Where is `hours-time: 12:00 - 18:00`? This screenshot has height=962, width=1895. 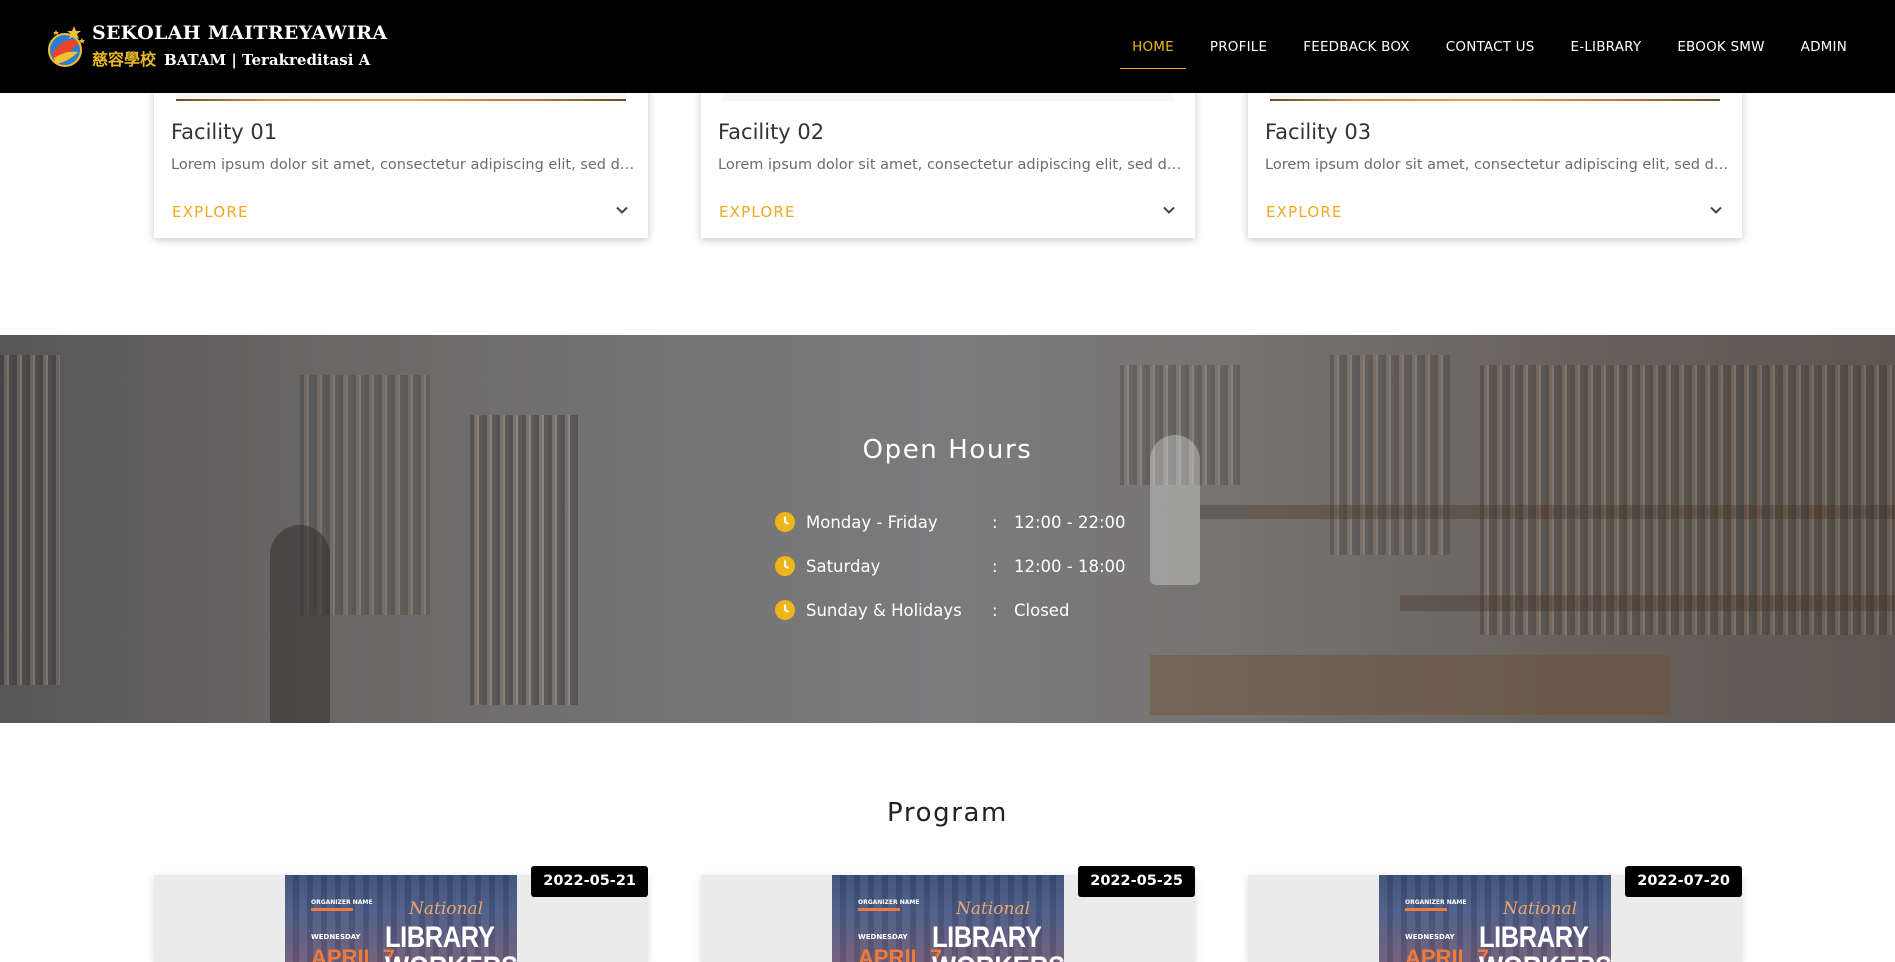 hours-time: 12:00 - 18:00 is located at coordinates (1070, 566).